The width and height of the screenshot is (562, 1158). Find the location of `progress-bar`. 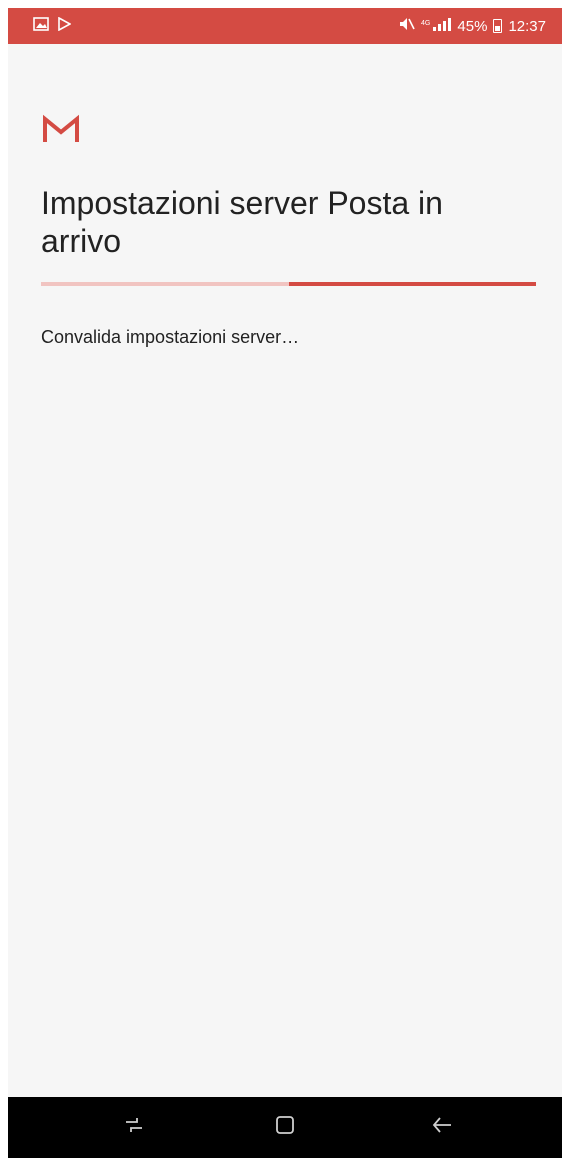

progress-bar is located at coordinates (288, 284).